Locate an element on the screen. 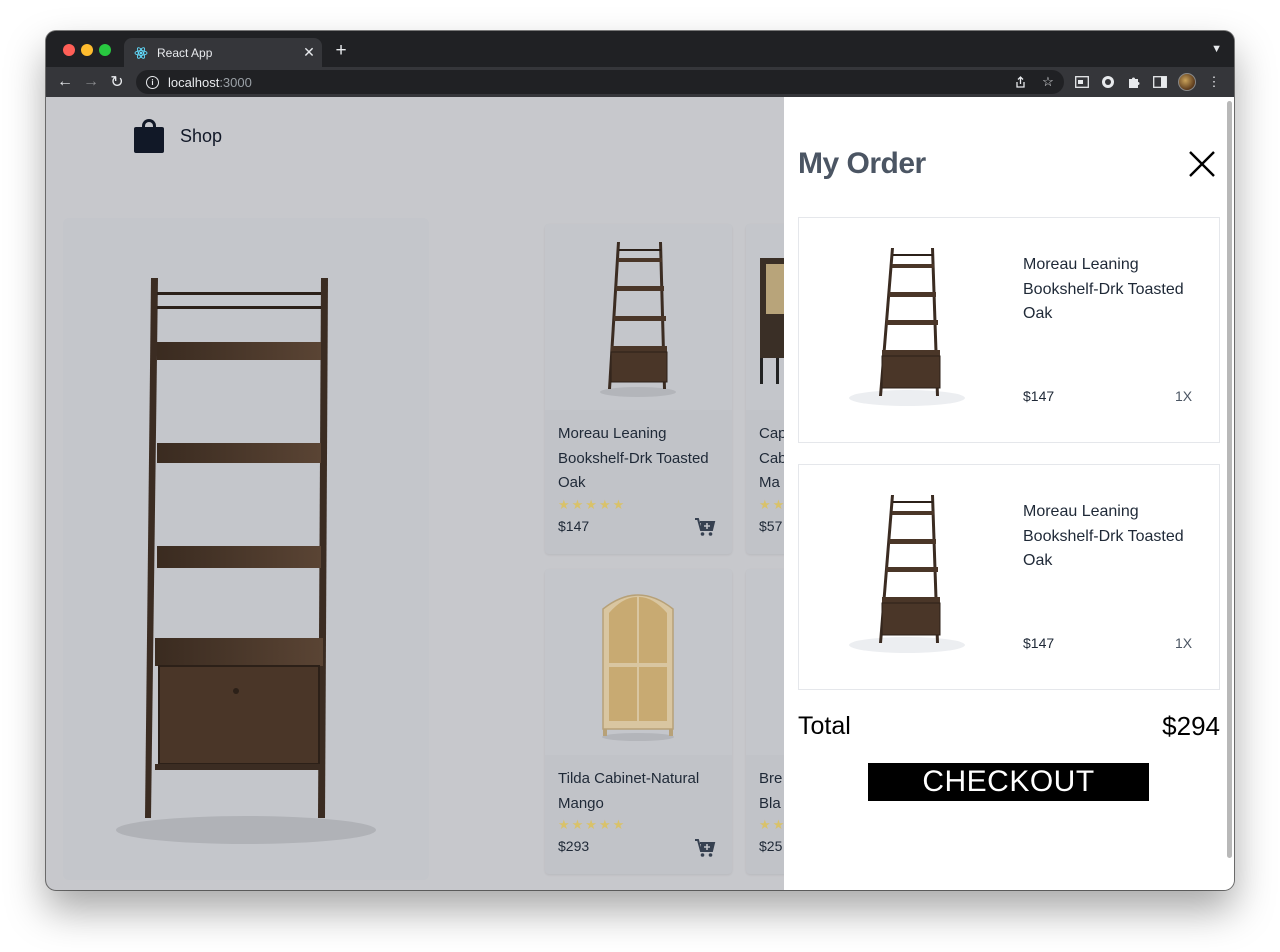 The width and height of the screenshot is (1280, 952). tab-strip: React App ✕ + ▼ is located at coordinates (640, 49).